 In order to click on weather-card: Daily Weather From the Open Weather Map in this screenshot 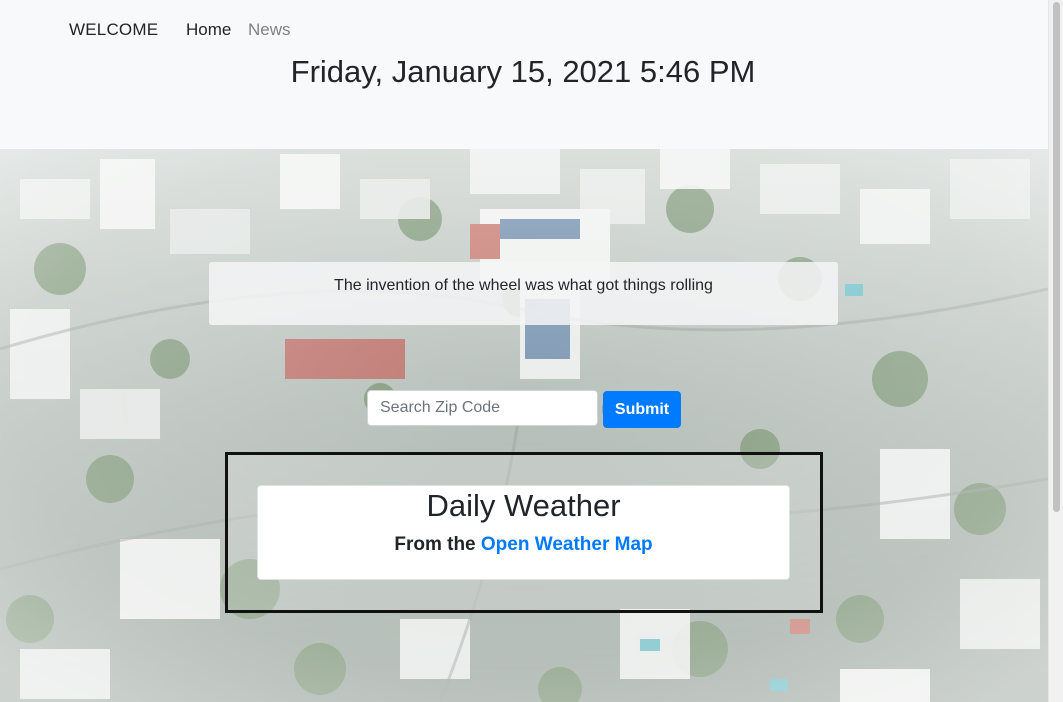, I will do `click(523, 532)`.